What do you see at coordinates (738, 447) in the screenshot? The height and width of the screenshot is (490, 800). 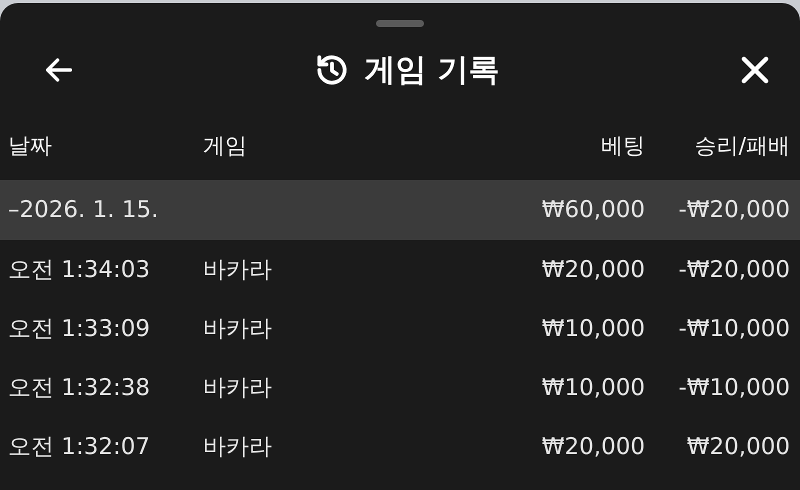 I see `result-cell-text: ₩20,000` at bounding box center [738, 447].